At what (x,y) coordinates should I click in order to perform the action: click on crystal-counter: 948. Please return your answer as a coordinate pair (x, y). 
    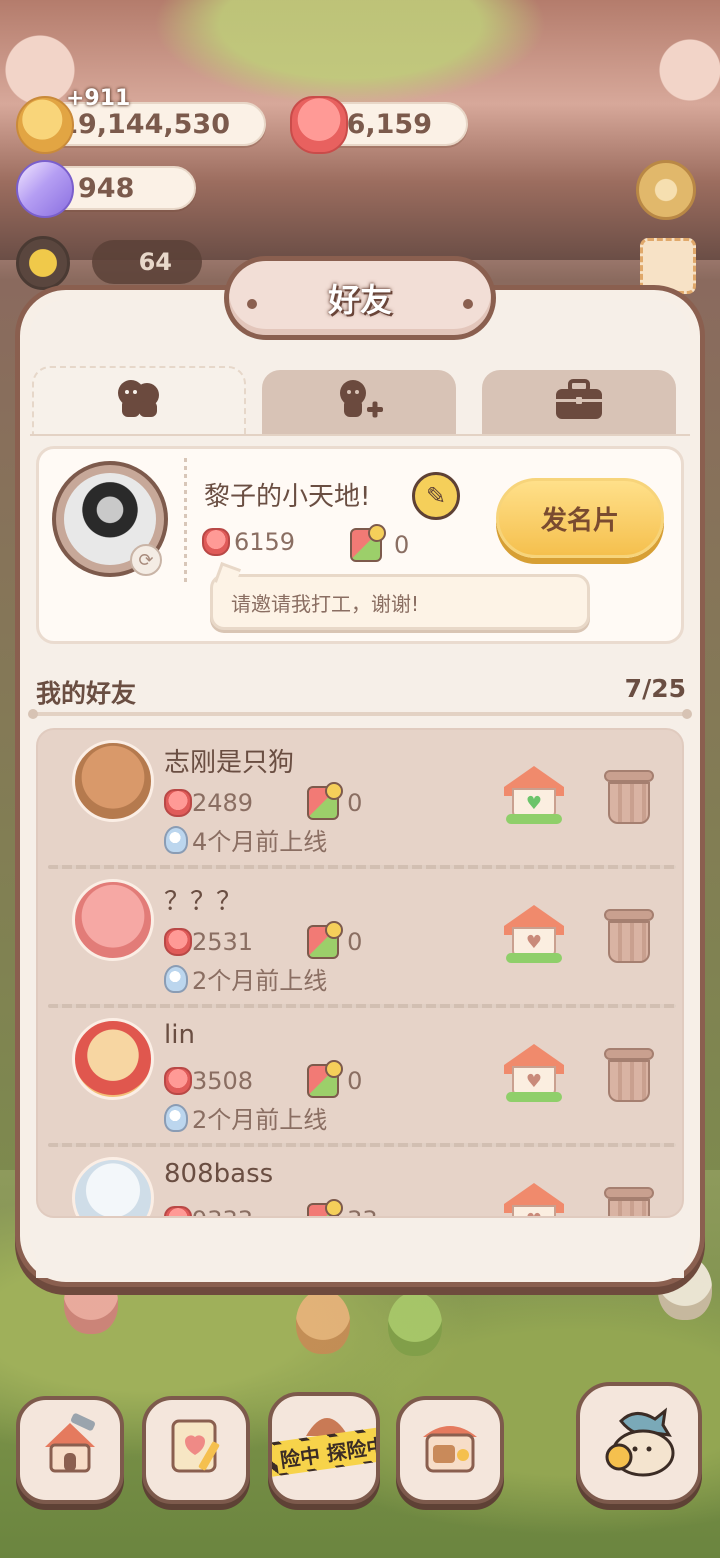
    Looking at the image, I should click on (106, 189).